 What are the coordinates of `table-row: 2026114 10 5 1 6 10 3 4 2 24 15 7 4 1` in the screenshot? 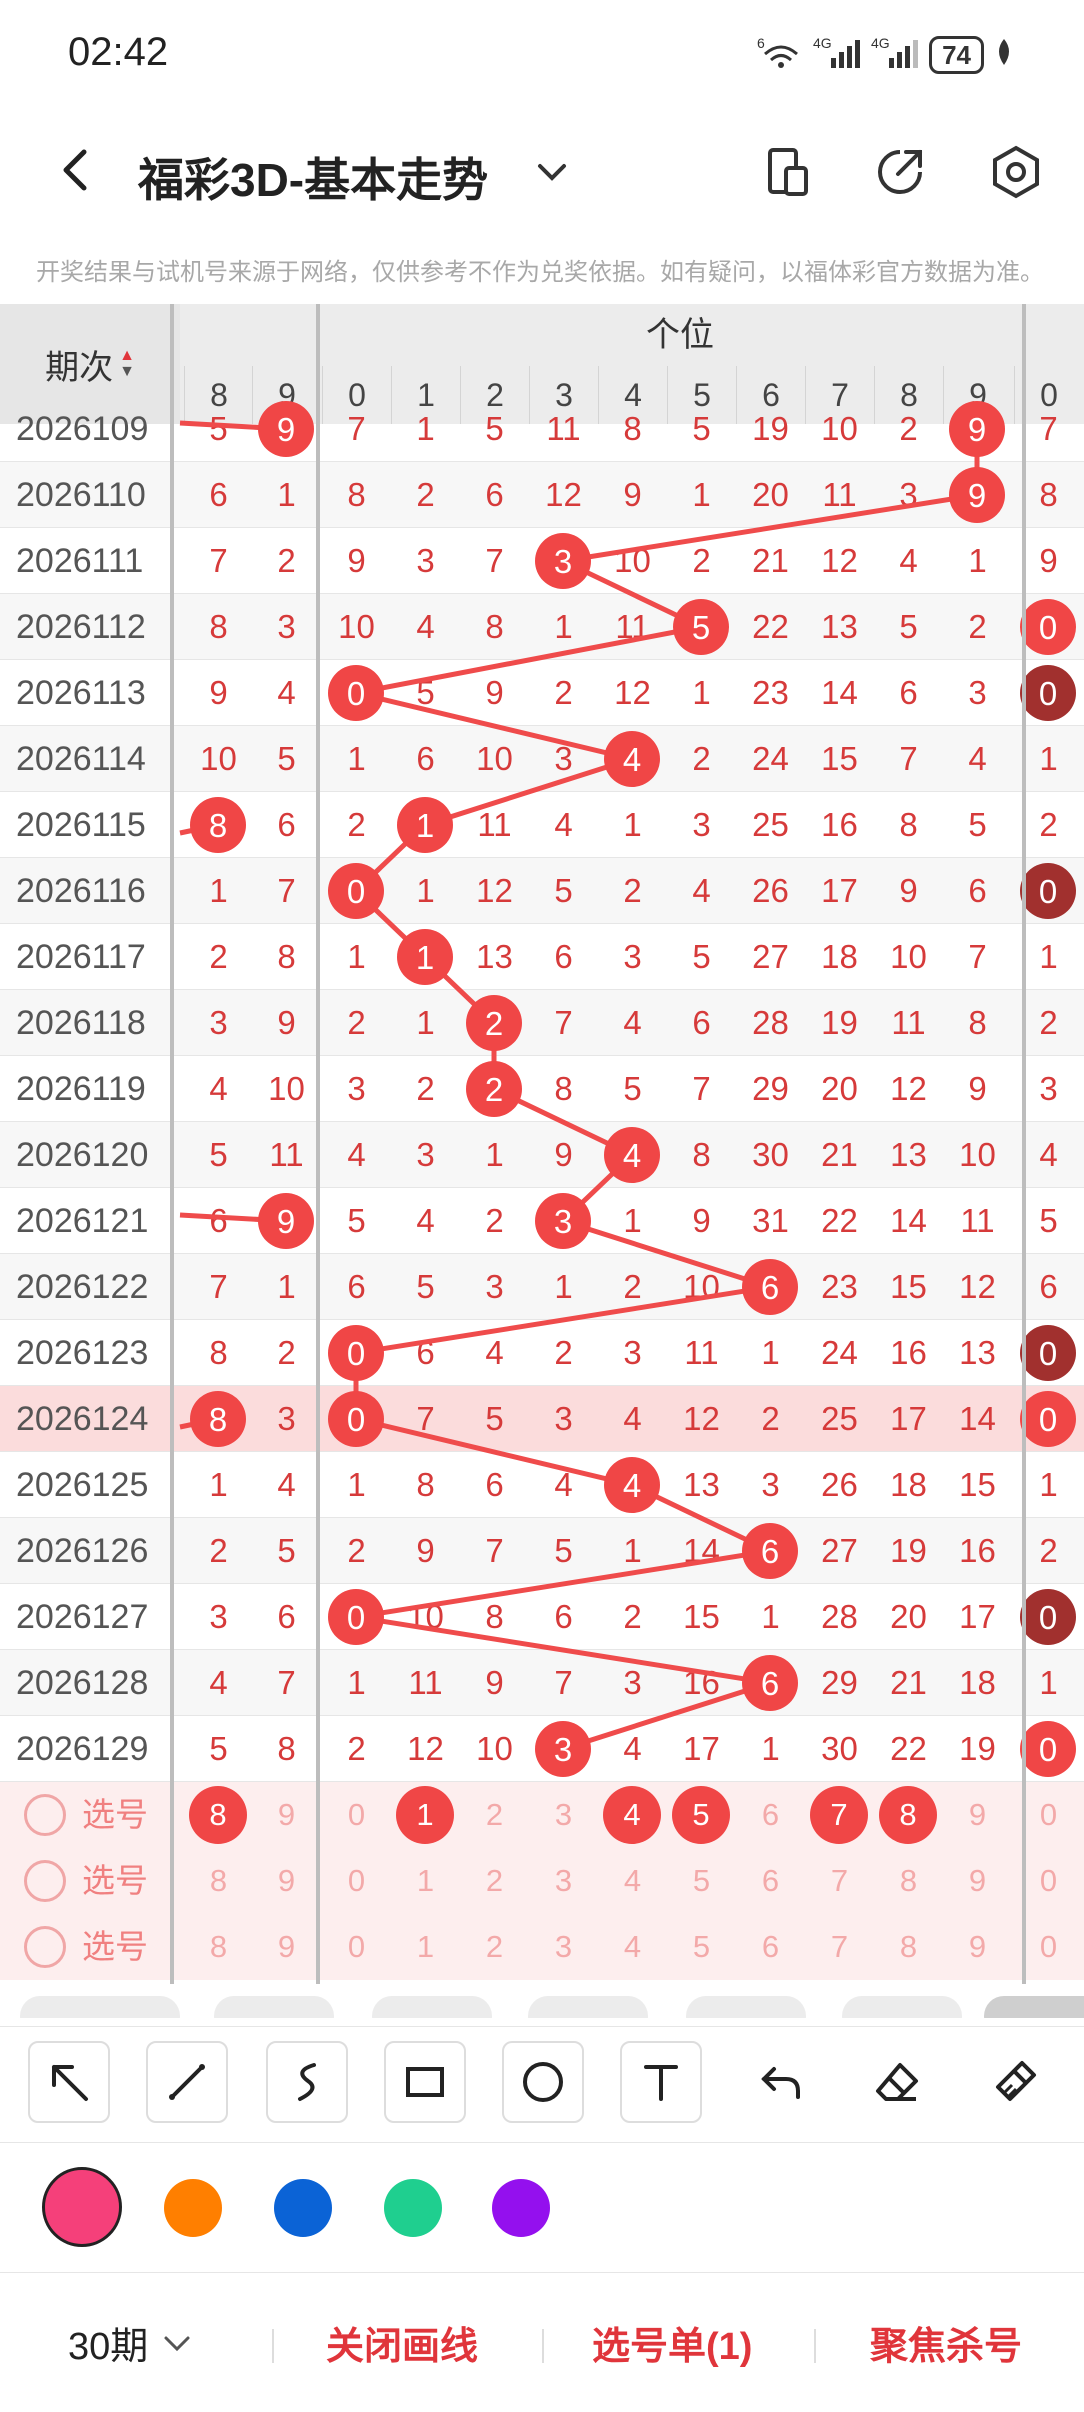 It's located at (542, 759).